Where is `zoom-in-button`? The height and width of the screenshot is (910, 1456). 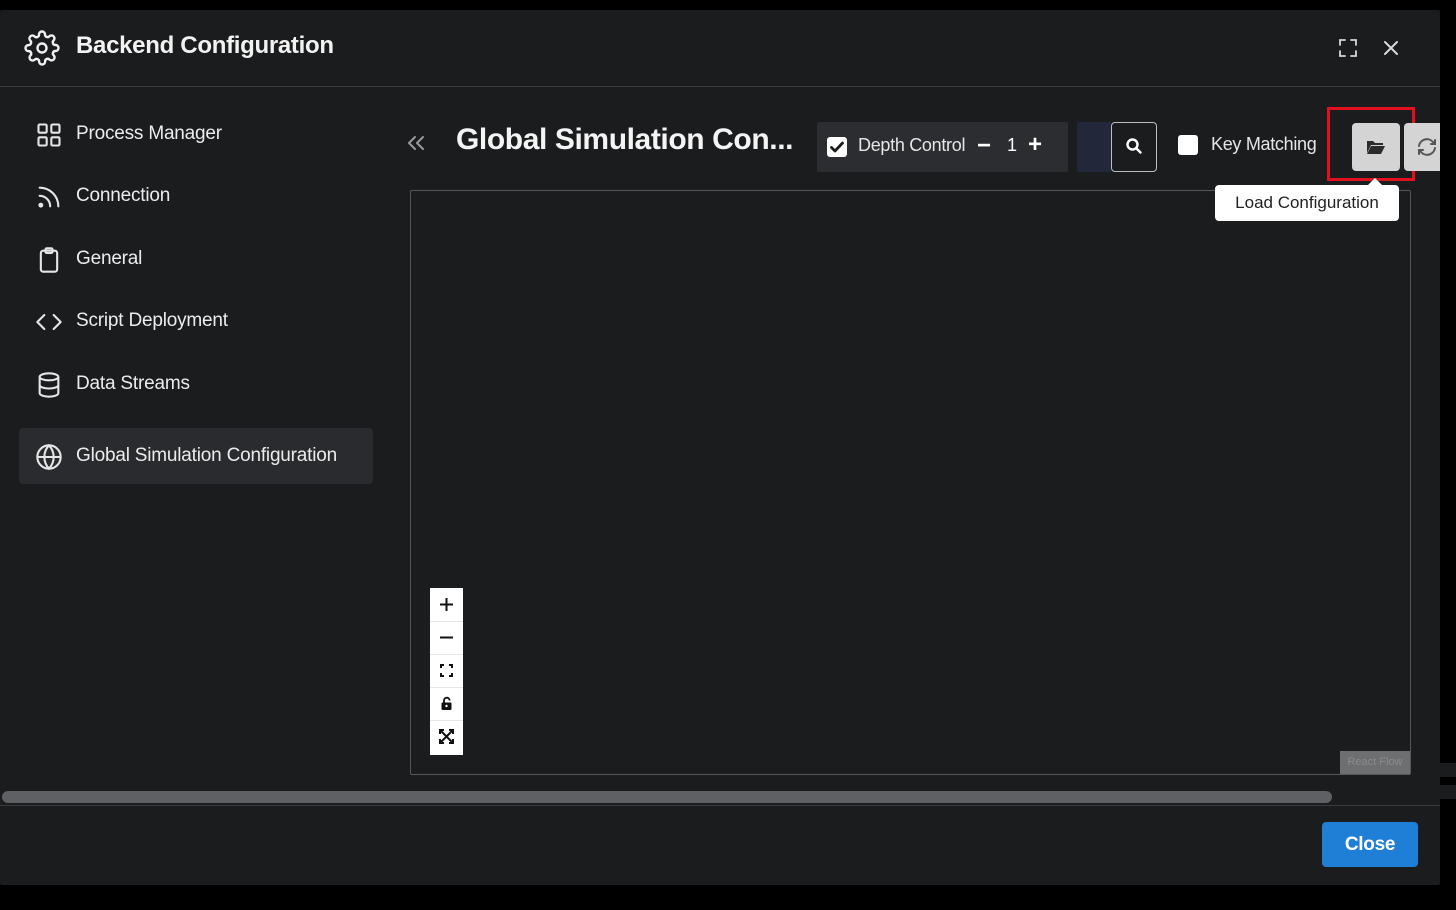
zoom-in-button is located at coordinates (446, 605).